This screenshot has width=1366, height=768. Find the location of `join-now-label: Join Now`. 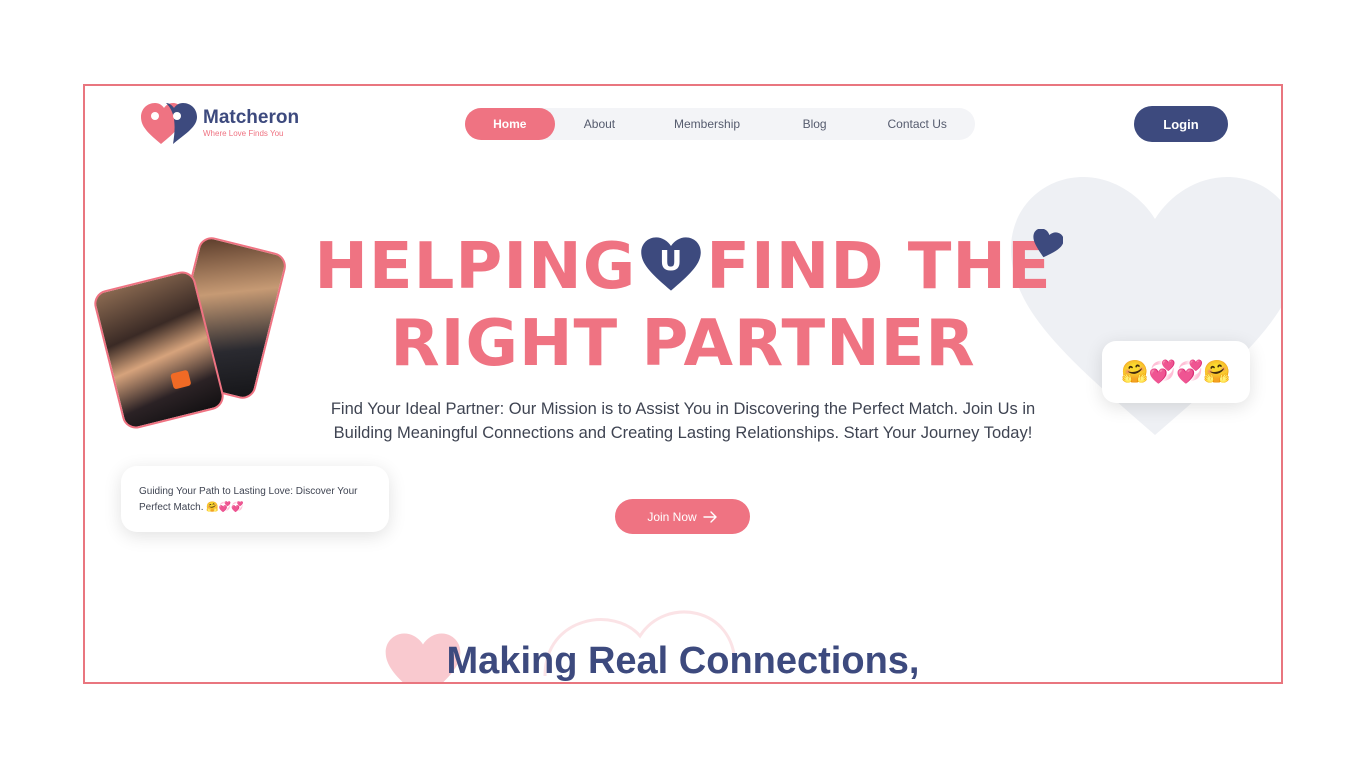

join-now-label: Join Now is located at coordinates (672, 516).